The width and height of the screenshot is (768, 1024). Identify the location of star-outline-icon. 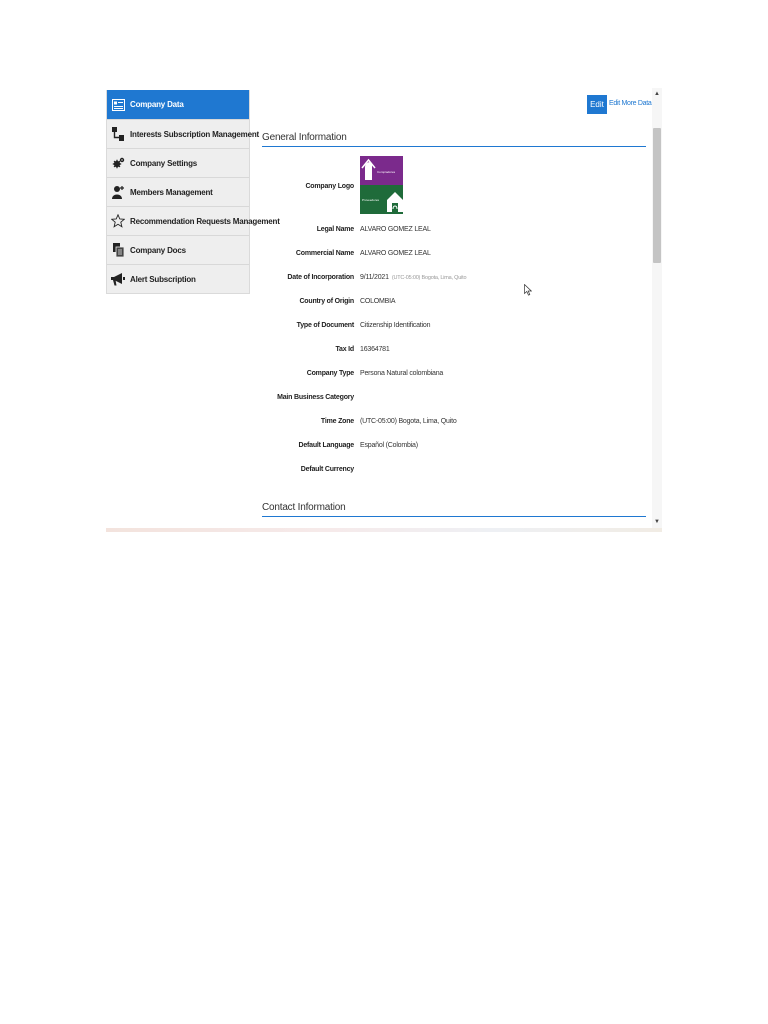
(118, 221).